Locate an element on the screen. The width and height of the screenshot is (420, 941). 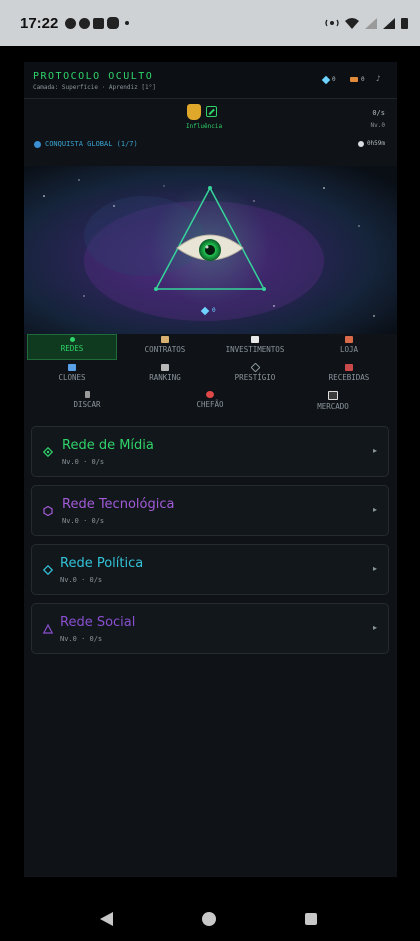
home-icon is located at coordinates (209, 919).